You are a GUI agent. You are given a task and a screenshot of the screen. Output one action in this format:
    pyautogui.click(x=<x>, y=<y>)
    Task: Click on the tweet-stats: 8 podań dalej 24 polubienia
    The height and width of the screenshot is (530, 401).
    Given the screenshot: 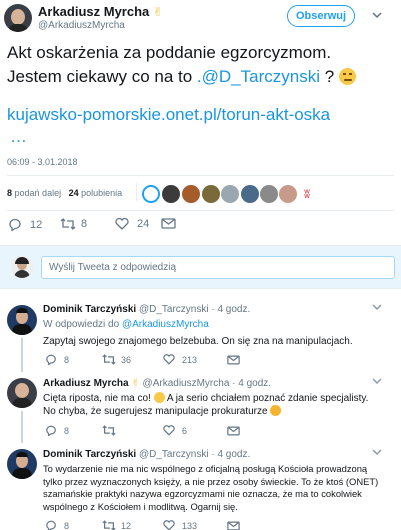 What is the action you would take?
    pyautogui.click(x=64, y=193)
    